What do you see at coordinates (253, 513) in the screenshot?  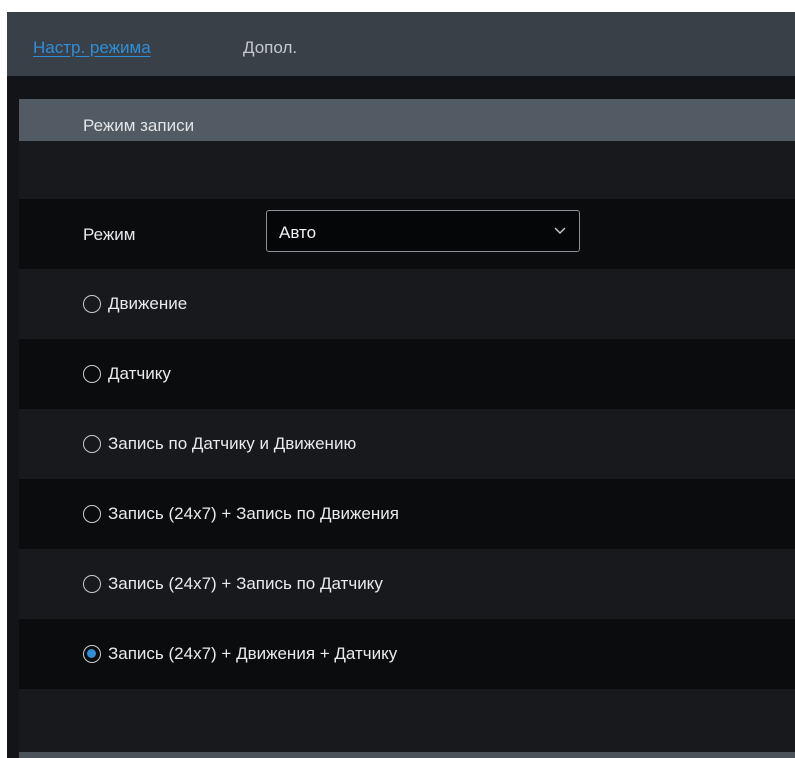 I see `option-label: Запись (24x7) + Запись по Движения` at bounding box center [253, 513].